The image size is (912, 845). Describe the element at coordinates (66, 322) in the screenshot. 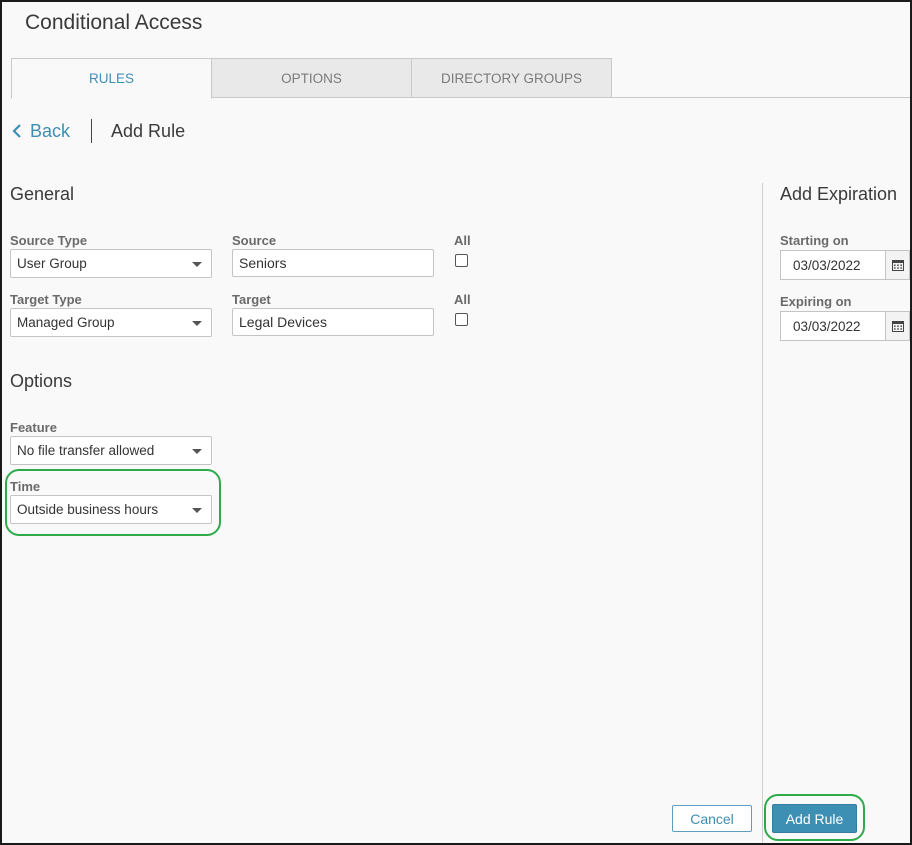

I see `target-type-value: Managed Group` at that location.